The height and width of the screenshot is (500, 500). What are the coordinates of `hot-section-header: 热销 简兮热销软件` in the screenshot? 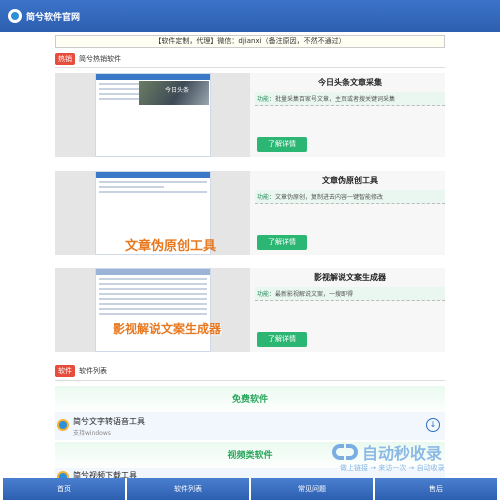 It's located at (88, 59).